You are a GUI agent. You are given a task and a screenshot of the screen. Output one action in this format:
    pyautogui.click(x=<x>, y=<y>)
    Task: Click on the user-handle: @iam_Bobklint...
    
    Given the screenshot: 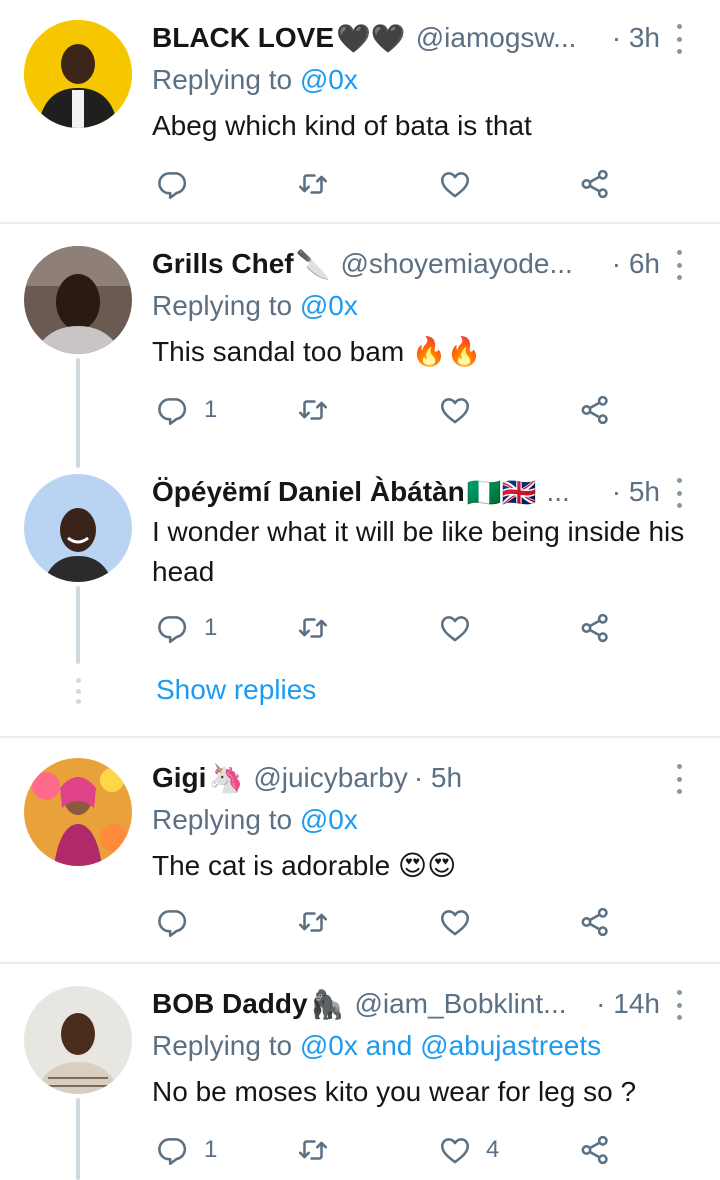 What is the action you would take?
    pyautogui.click(x=460, y=1004)
    